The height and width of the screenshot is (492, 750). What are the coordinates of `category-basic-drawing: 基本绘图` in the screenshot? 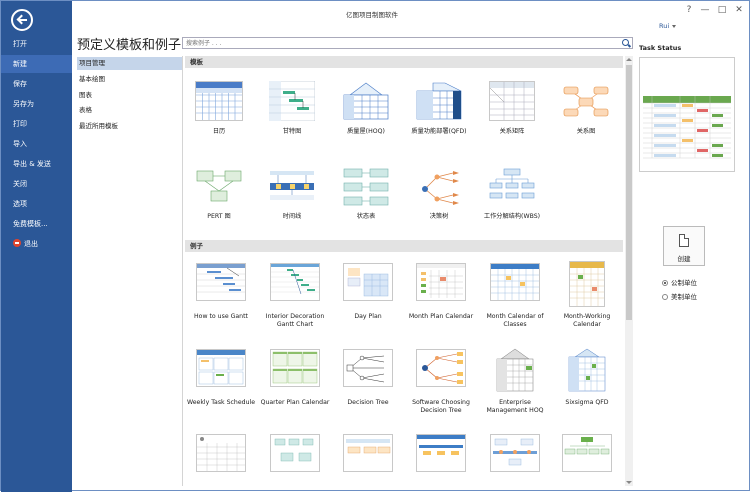 It's located at (129, 79).